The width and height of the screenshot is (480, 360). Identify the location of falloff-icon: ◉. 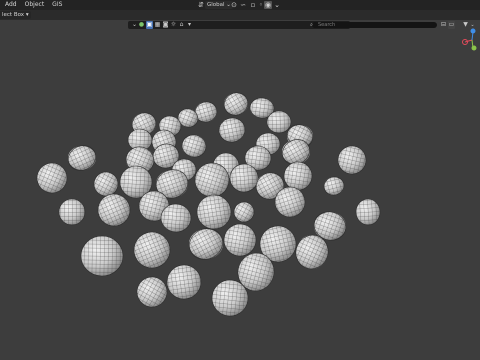
(268, 5).